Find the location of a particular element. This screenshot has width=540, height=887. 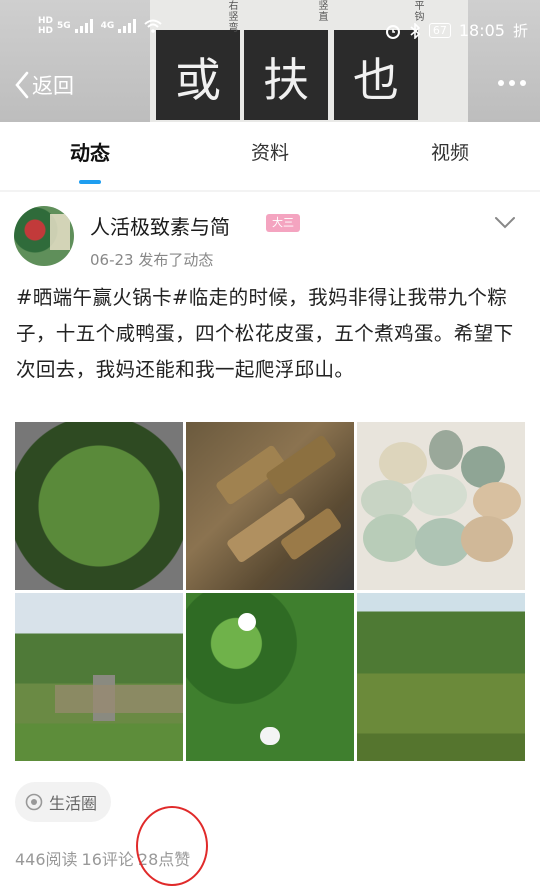

level-badge: 大三 is located at coordinates (283, 223).